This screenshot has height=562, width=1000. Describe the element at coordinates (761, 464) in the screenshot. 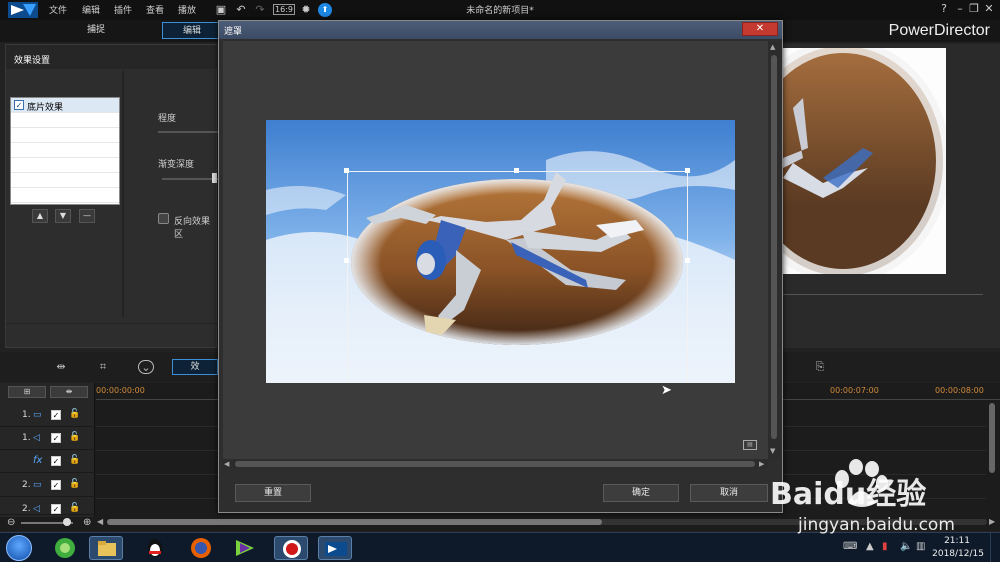

I see `scroll-right-icon: ▶` at that location.